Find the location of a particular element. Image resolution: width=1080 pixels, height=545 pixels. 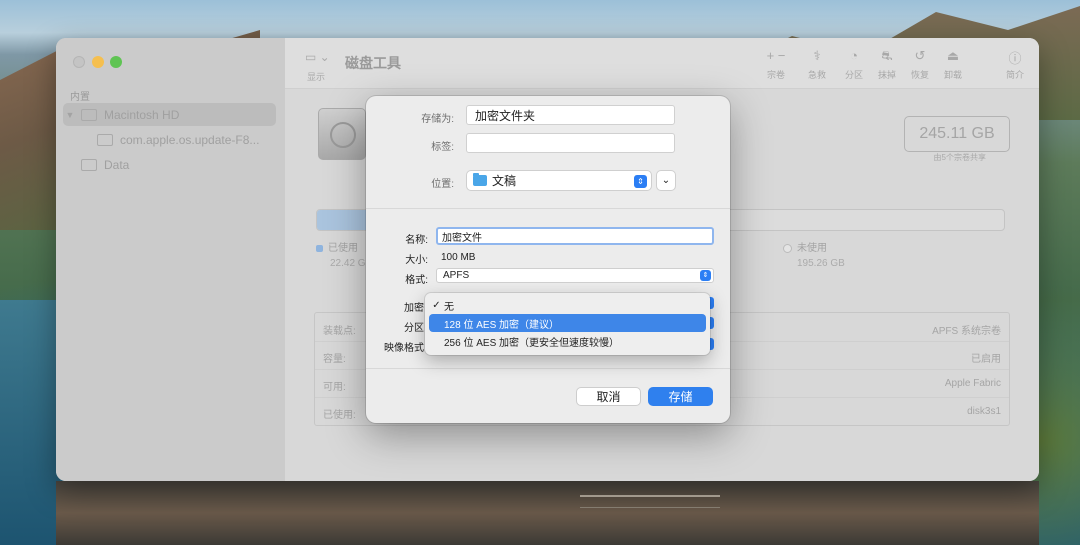

toolbar-label: 卸载 is located at coordinates (952, 75).